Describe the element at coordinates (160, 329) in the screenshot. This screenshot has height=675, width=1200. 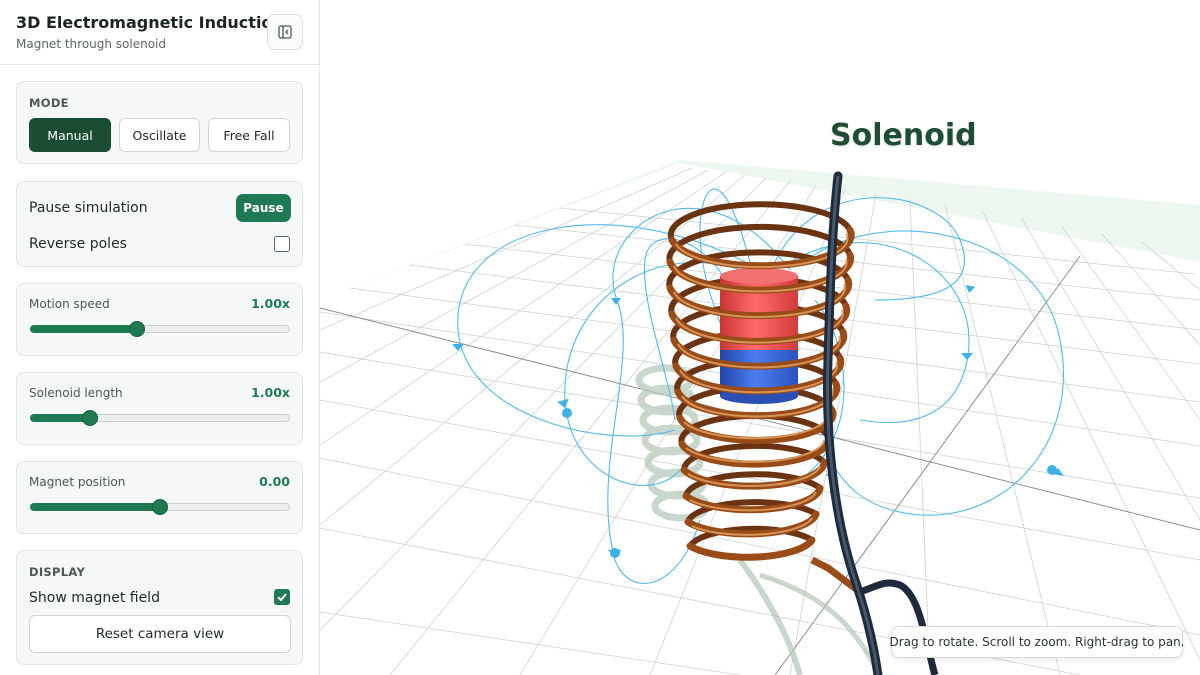
I see `motion-speed-slider` at that location.